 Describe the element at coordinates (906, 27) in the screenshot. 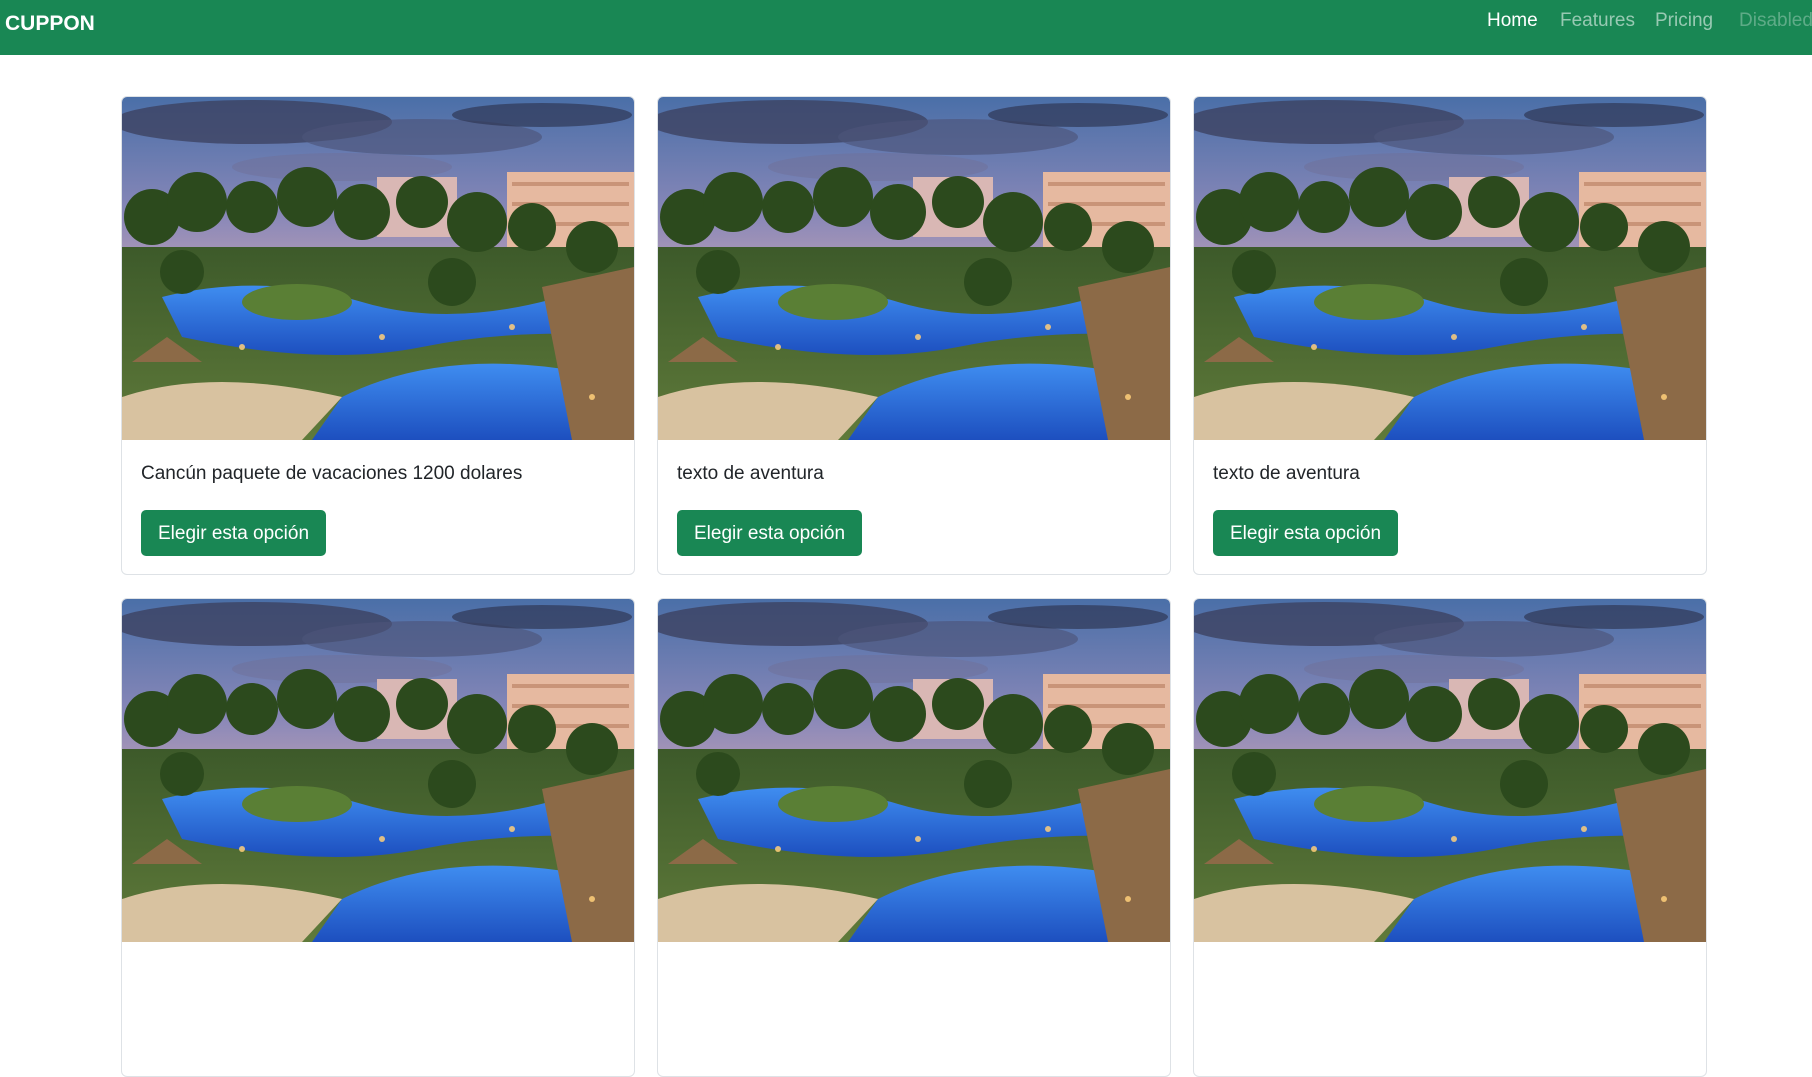

I see `top-navbar: CUPPON Home Features Pricing Disabled` at that location.